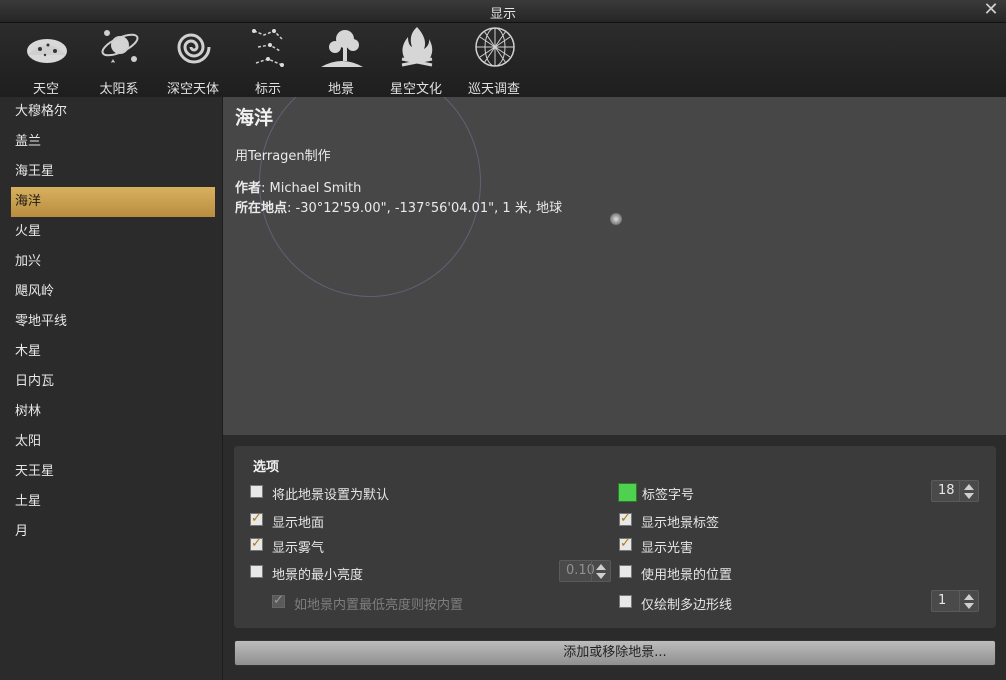 The image size is (1006, 680). Describe the element at coordinates (627, 492) in the screenshot. I see `label-color-swatch` at that location.